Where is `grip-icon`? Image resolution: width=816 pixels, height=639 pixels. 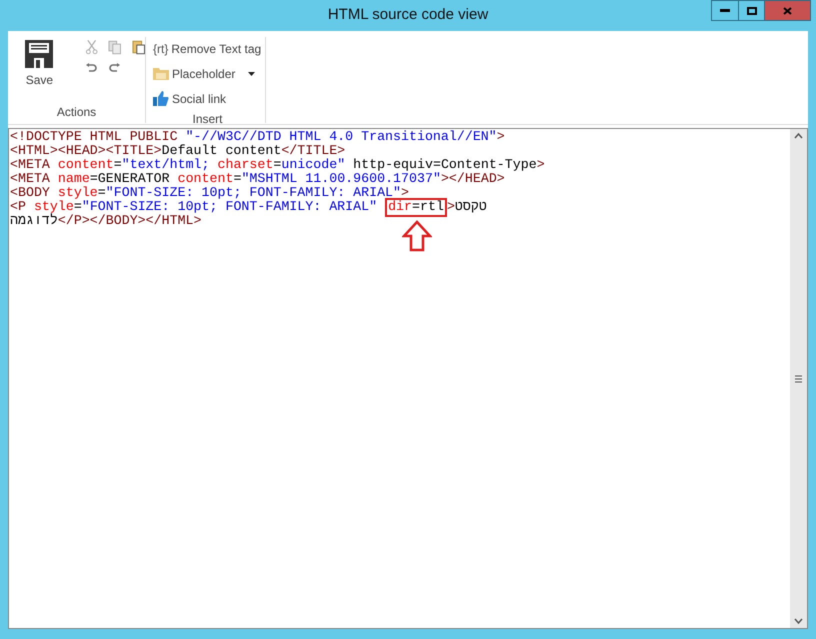 grip-icon is located at coordinates (798, 378).